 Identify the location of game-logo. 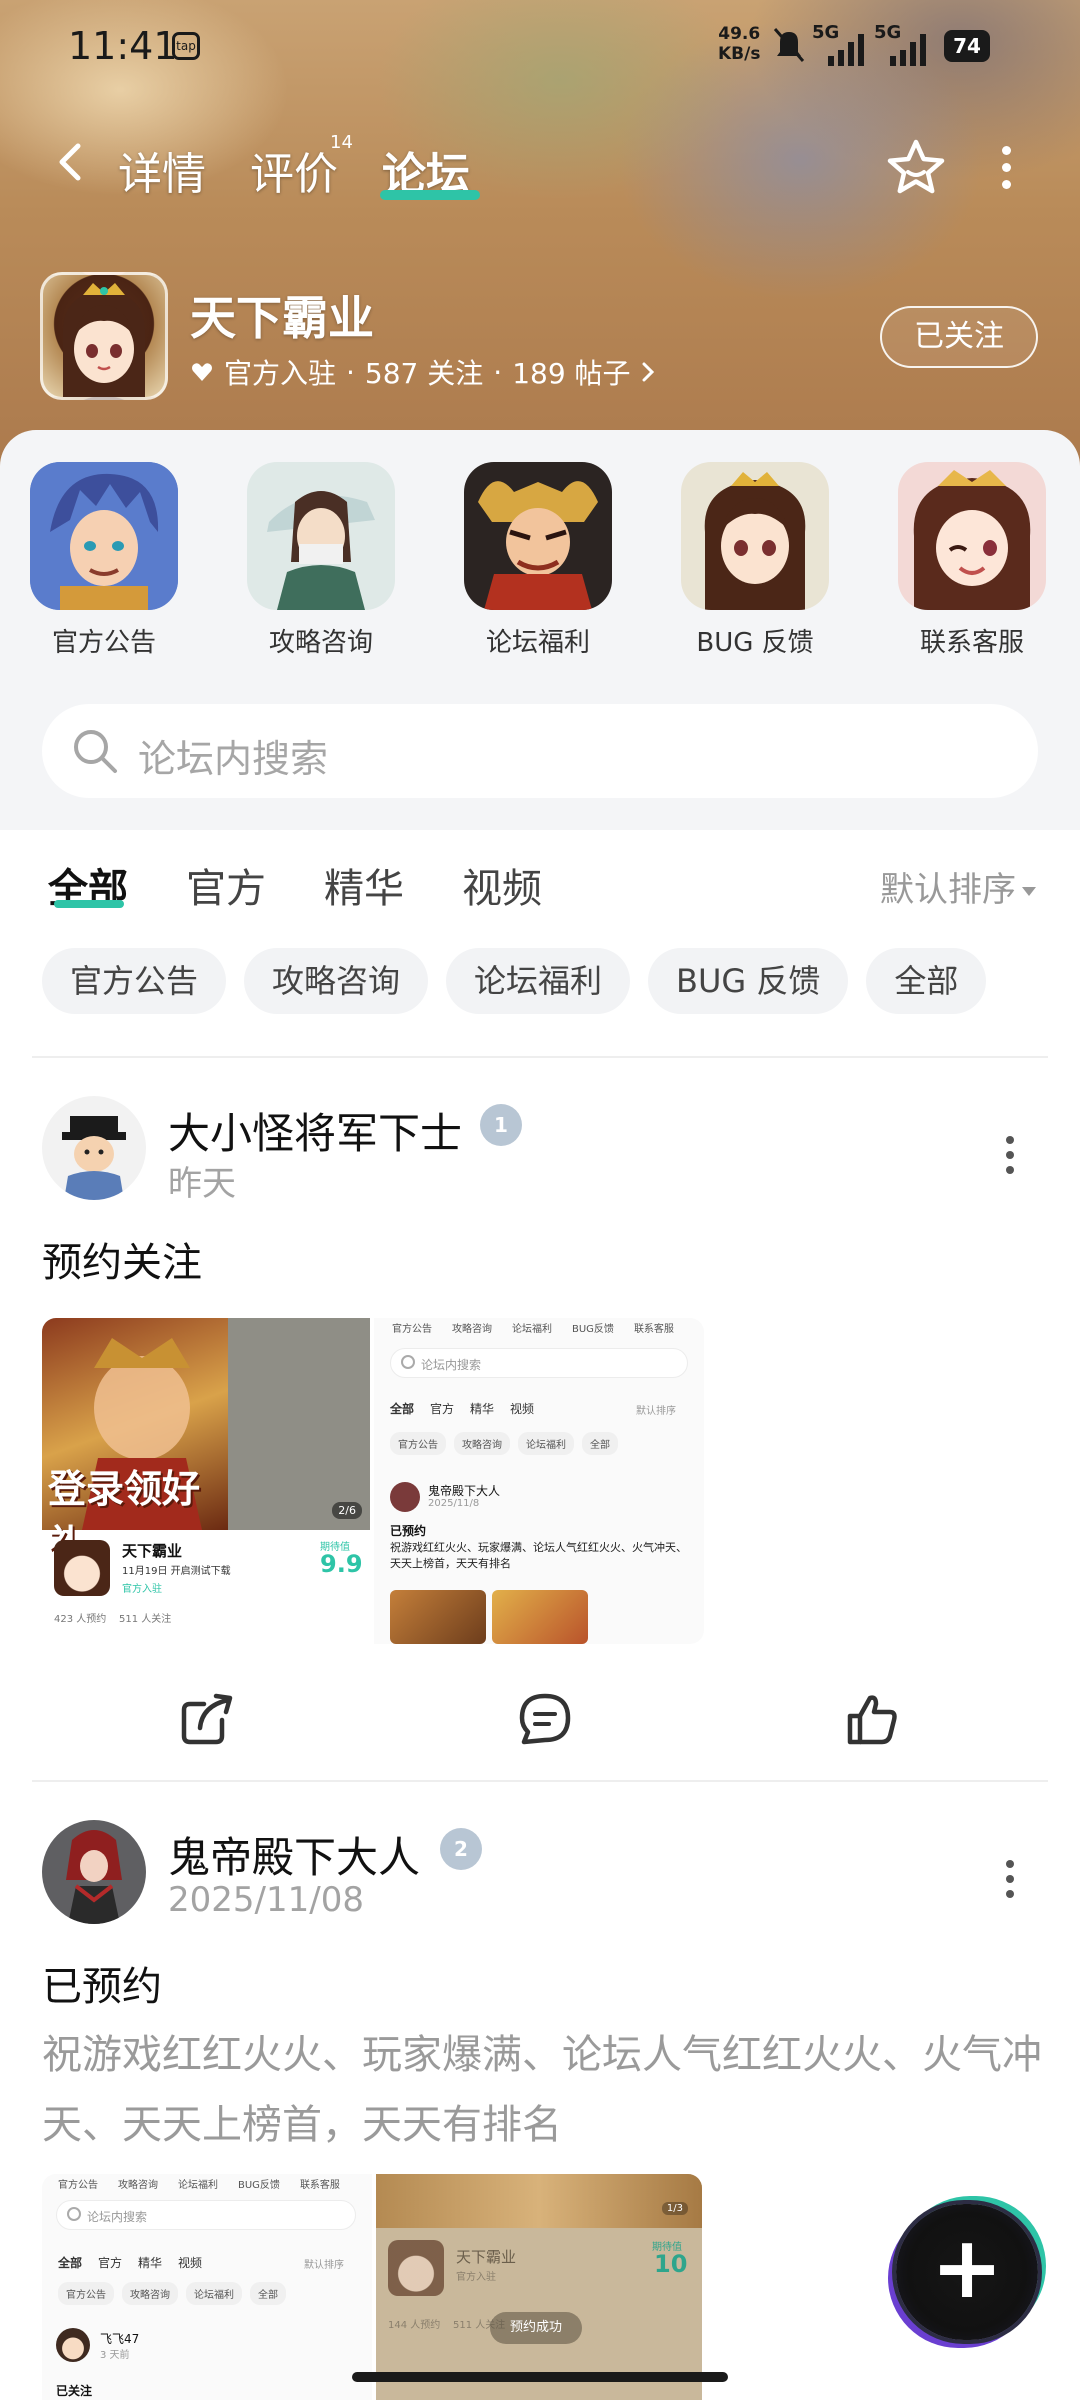
(104, 336).